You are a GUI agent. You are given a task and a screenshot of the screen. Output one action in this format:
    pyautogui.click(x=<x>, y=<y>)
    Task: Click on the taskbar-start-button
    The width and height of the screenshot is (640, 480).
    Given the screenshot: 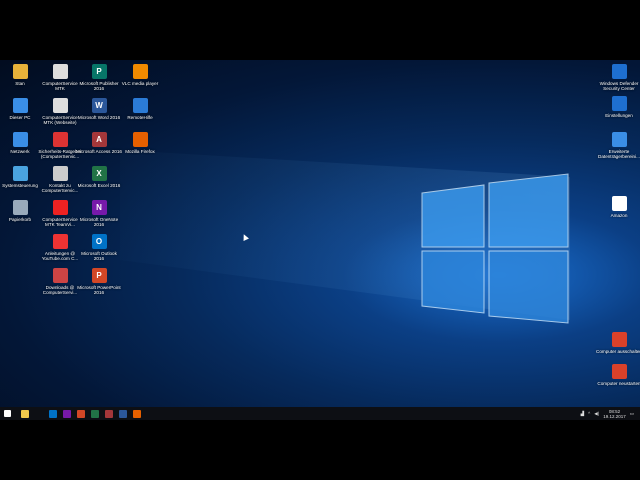 What is the action you would take?
    pyautogui.click(x=7, y=413)
    